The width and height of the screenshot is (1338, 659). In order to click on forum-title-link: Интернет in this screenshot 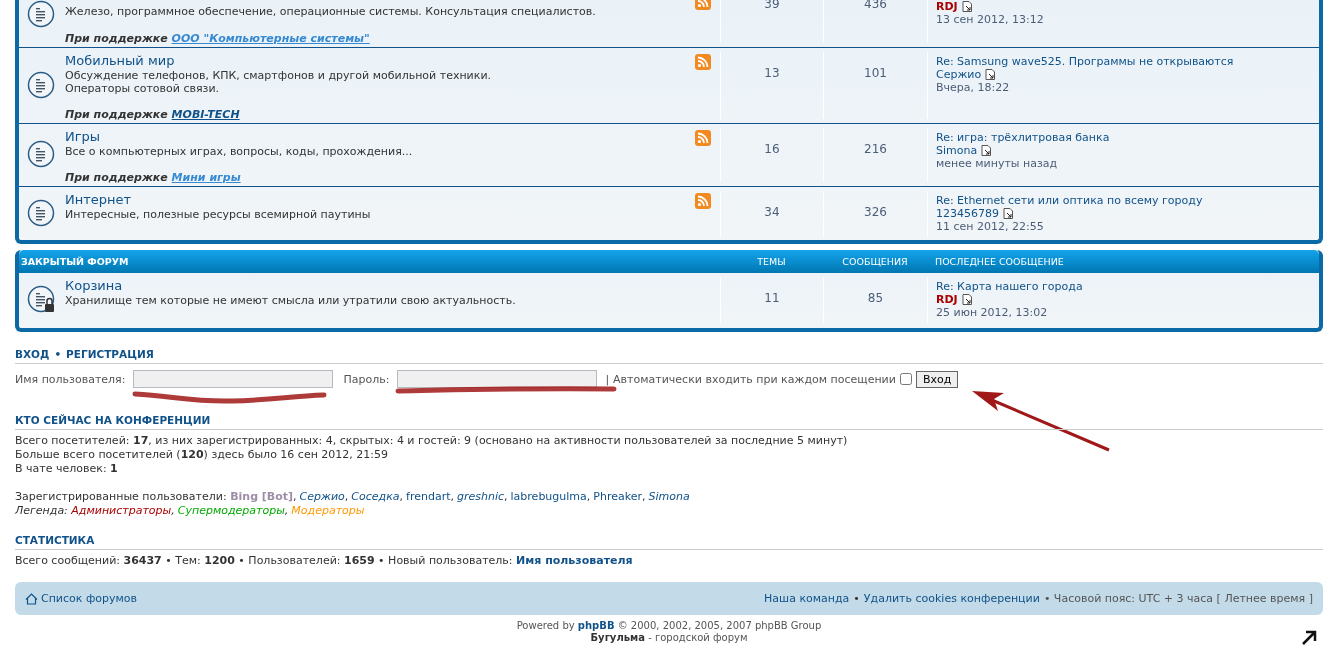, I will do `click(380, 200)`.